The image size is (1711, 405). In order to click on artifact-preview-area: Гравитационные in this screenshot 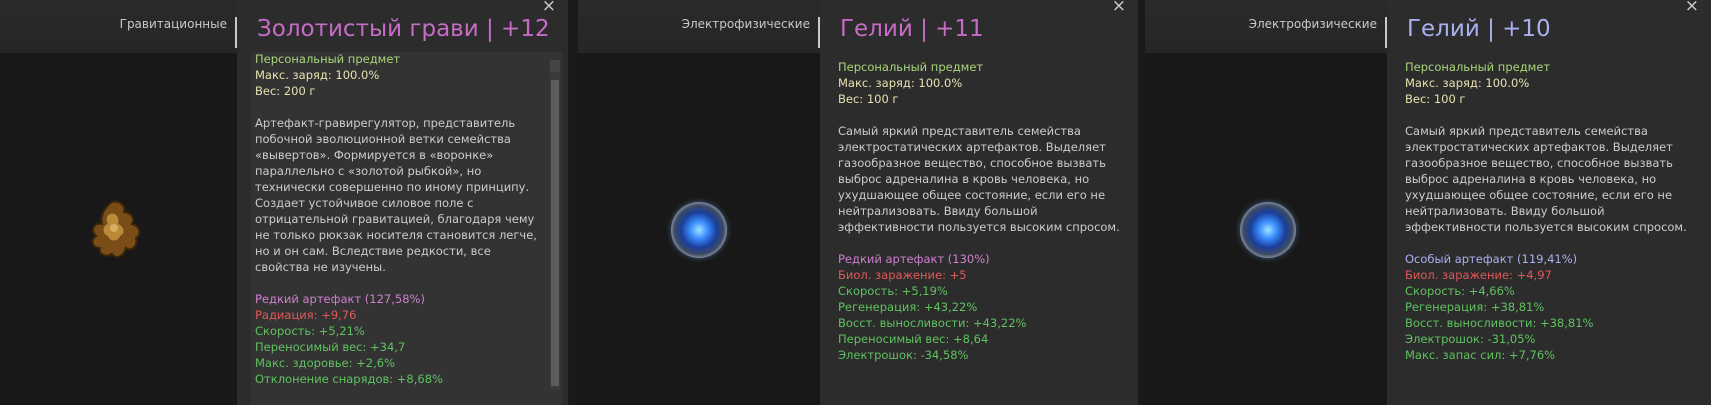, I will do `click(118, 202)`.